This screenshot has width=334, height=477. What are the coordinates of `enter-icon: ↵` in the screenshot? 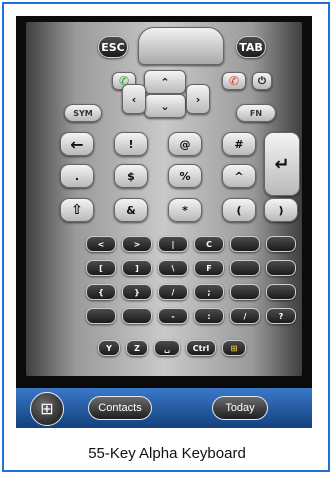 It's located at (282, 164).